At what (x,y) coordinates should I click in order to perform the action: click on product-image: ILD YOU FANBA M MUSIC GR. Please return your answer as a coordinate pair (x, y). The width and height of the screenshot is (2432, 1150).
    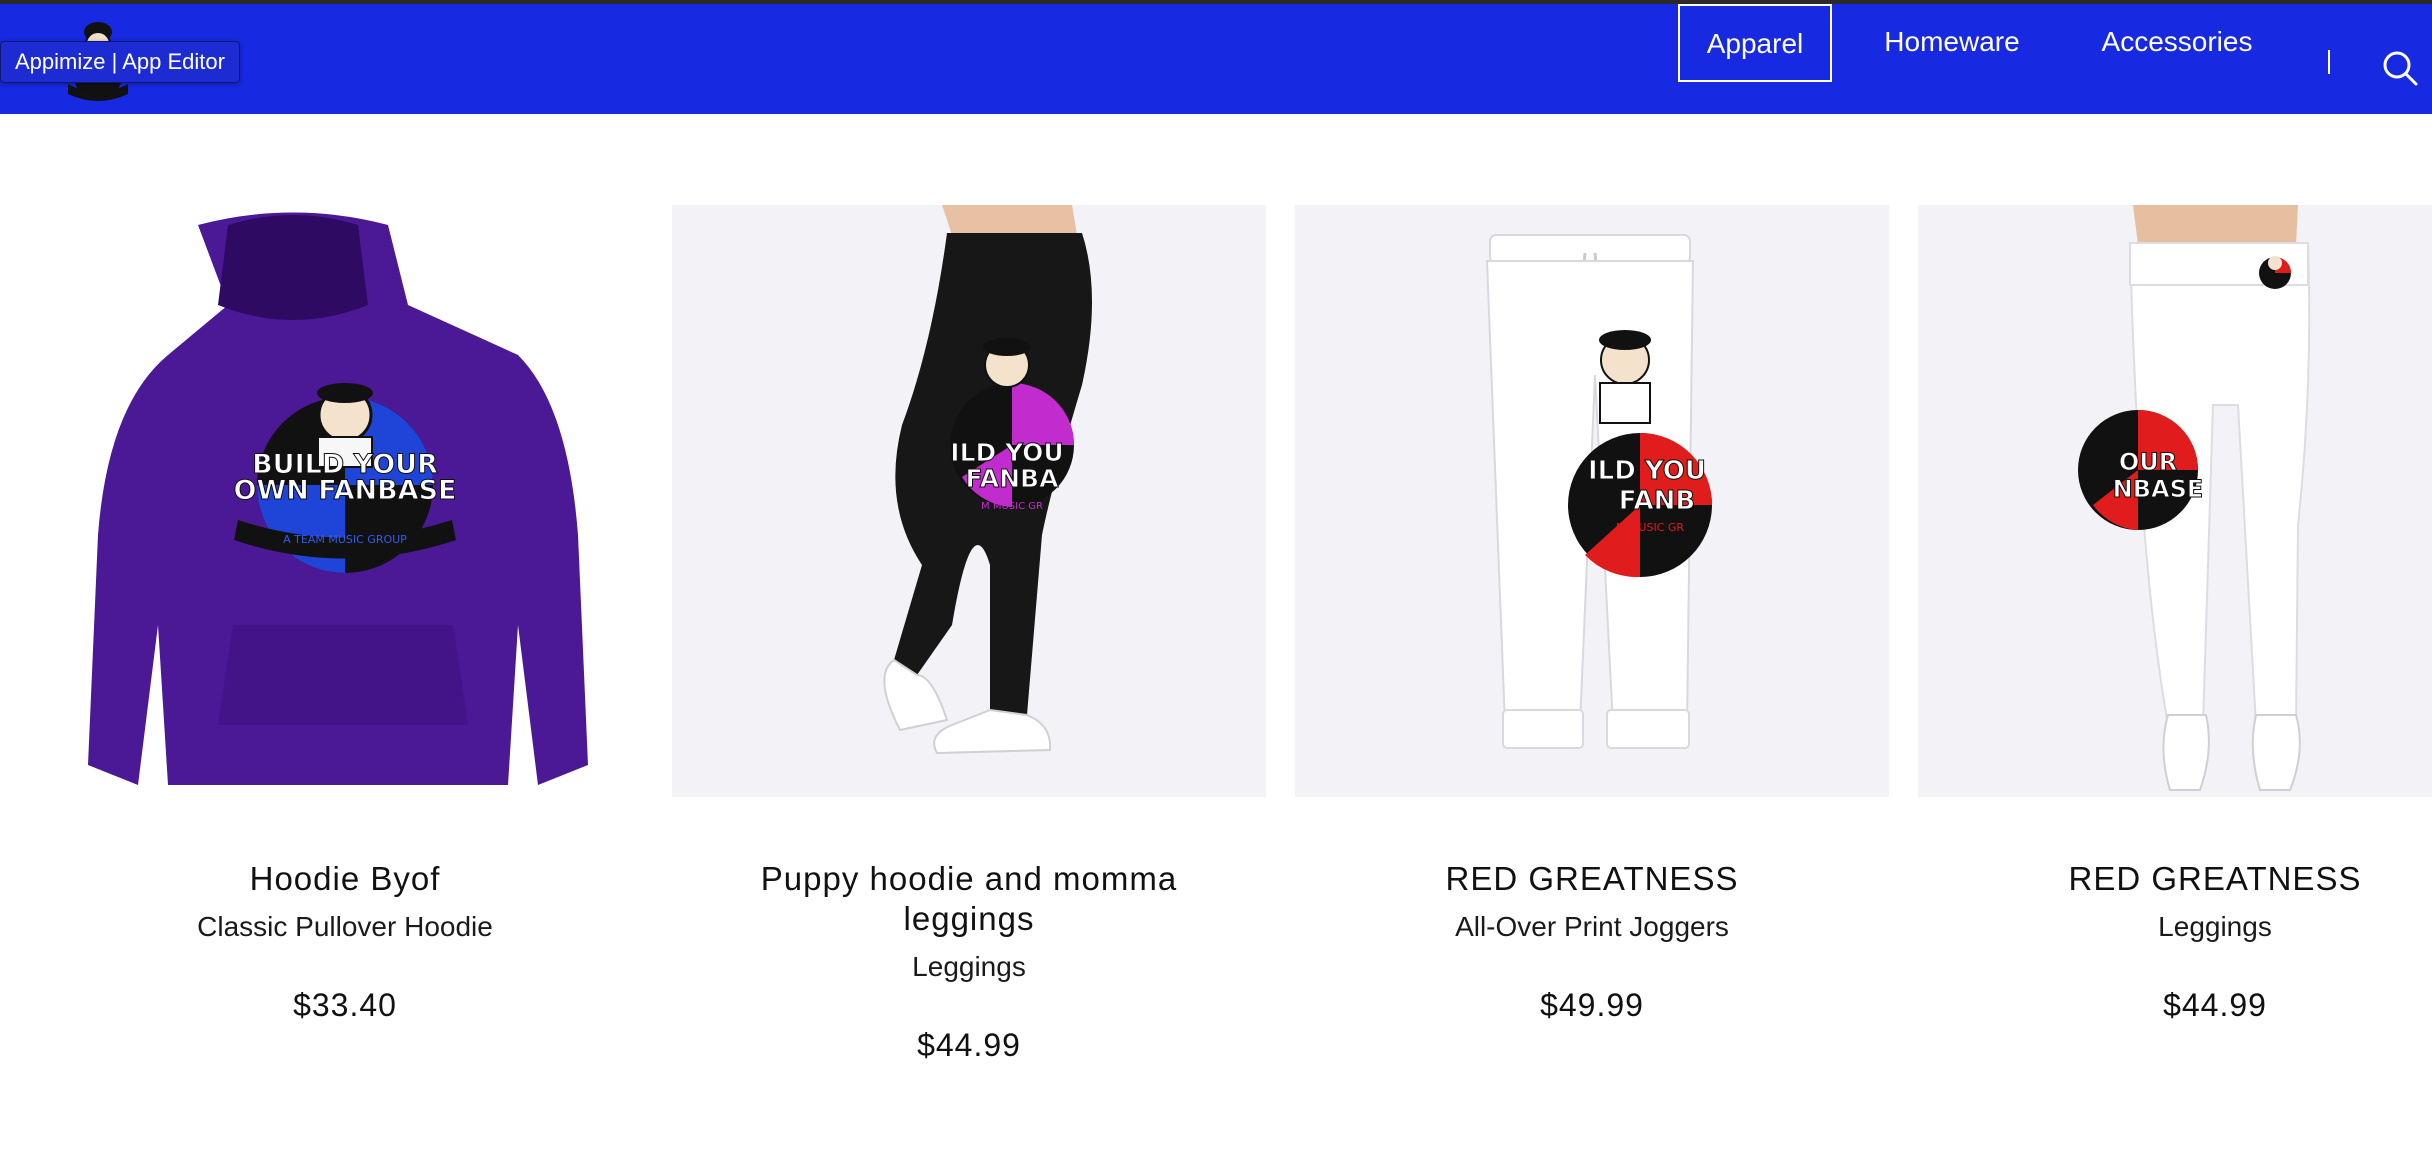
    Looking at the image, I should click on (969, 501).